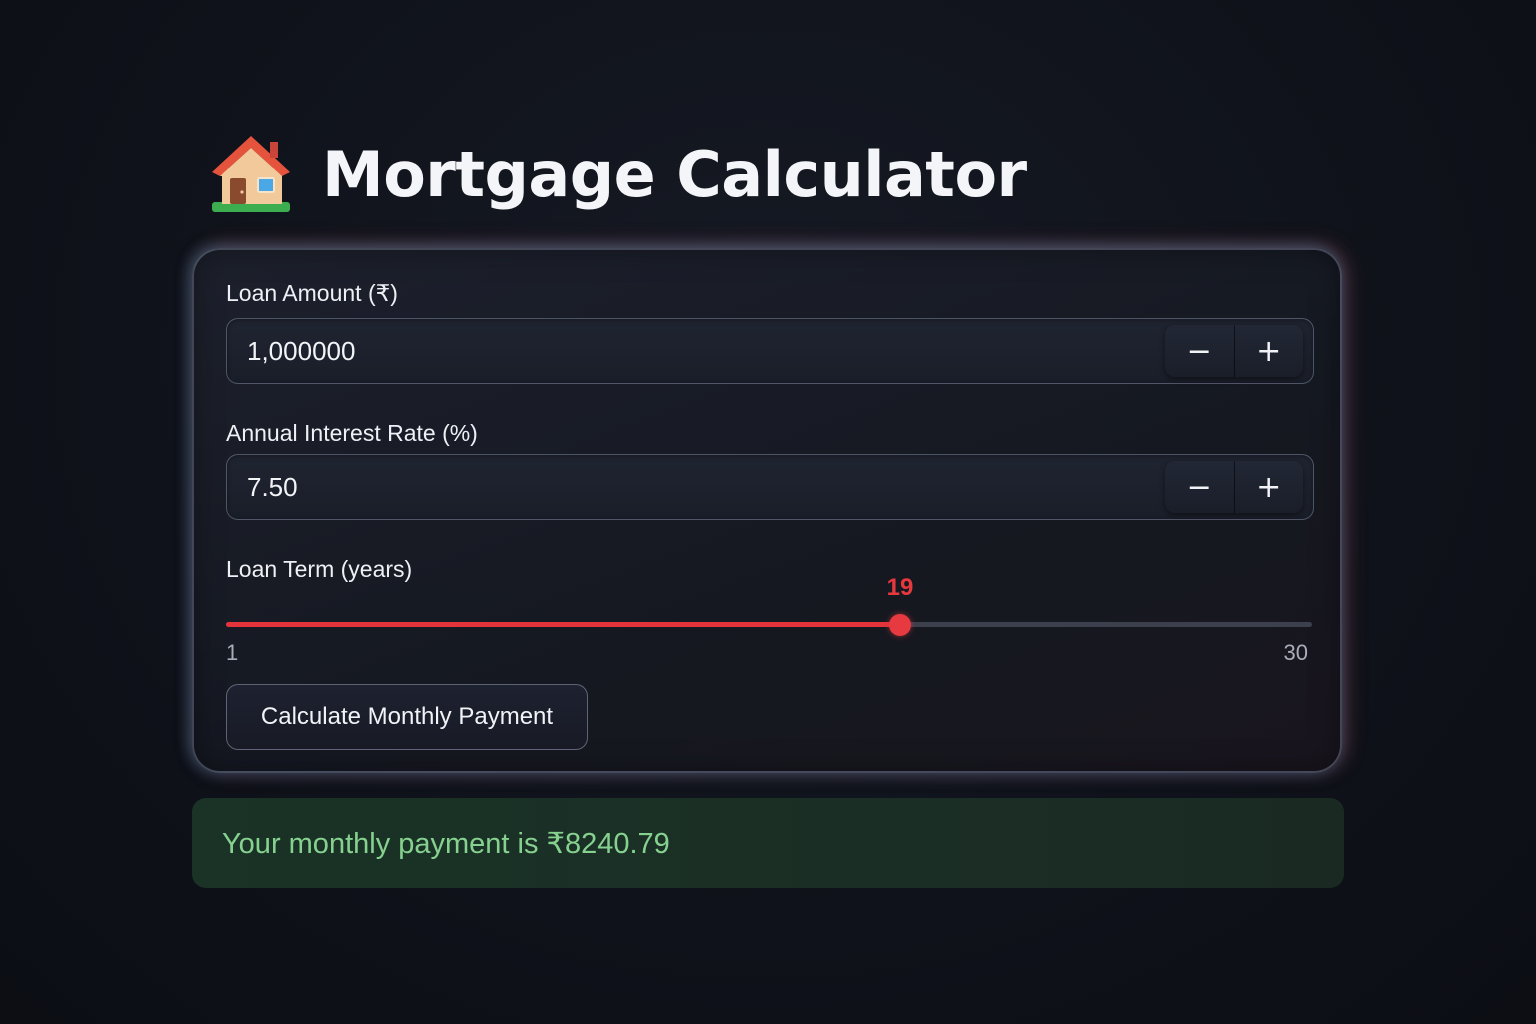  Describe the element at coordinates (900, 625) in the screenshot. I see `slider-thumb` at that location.